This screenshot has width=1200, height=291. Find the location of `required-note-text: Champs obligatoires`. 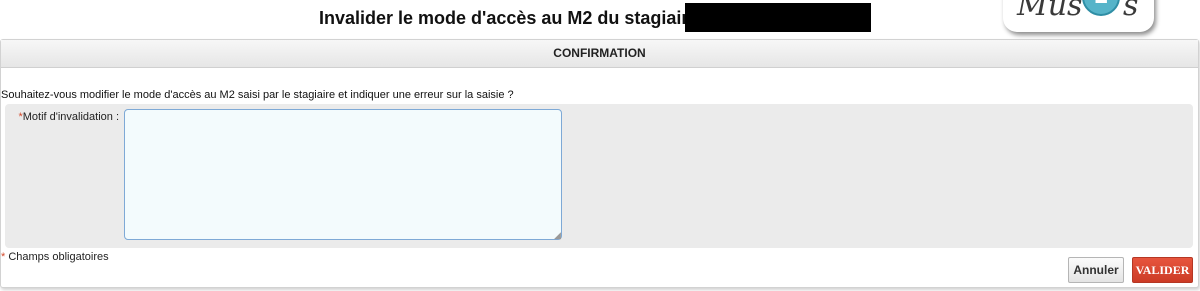

required-note-text: Champs obligatoires is located at coordinates (57, 257).